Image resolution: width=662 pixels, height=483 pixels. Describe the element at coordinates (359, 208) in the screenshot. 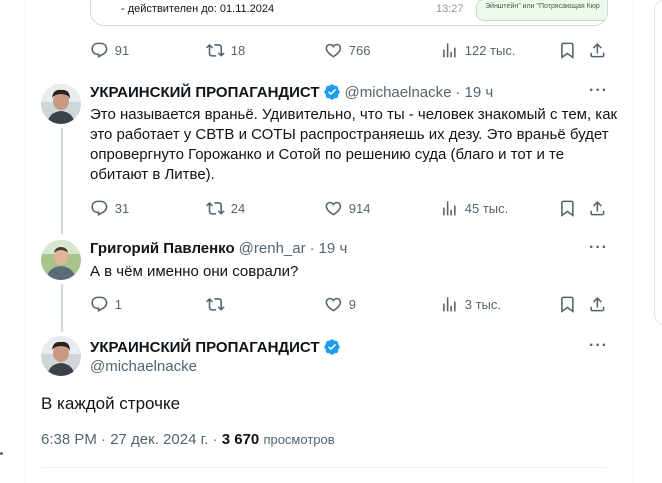

I see `like-count: 914` at that location.